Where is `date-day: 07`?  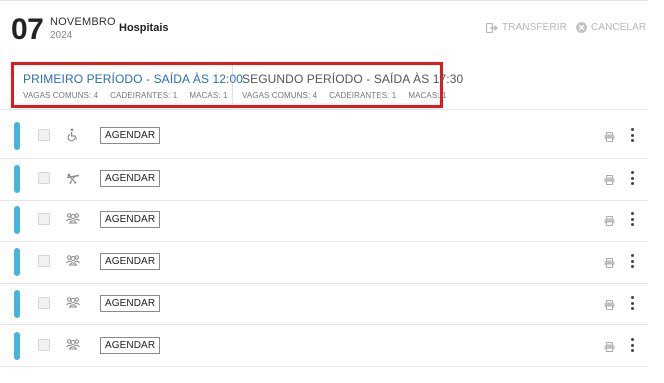 date-day: 07 is located at coordinates (27, 29).